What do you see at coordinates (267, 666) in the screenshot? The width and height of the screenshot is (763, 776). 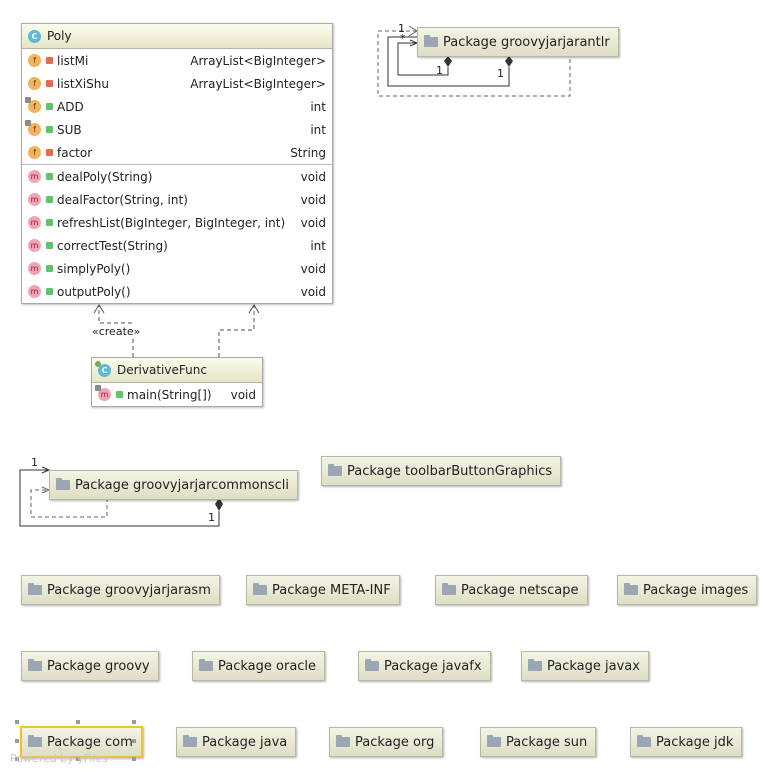 I see `package-label: Package oracle` at bounding box center [267, 666].